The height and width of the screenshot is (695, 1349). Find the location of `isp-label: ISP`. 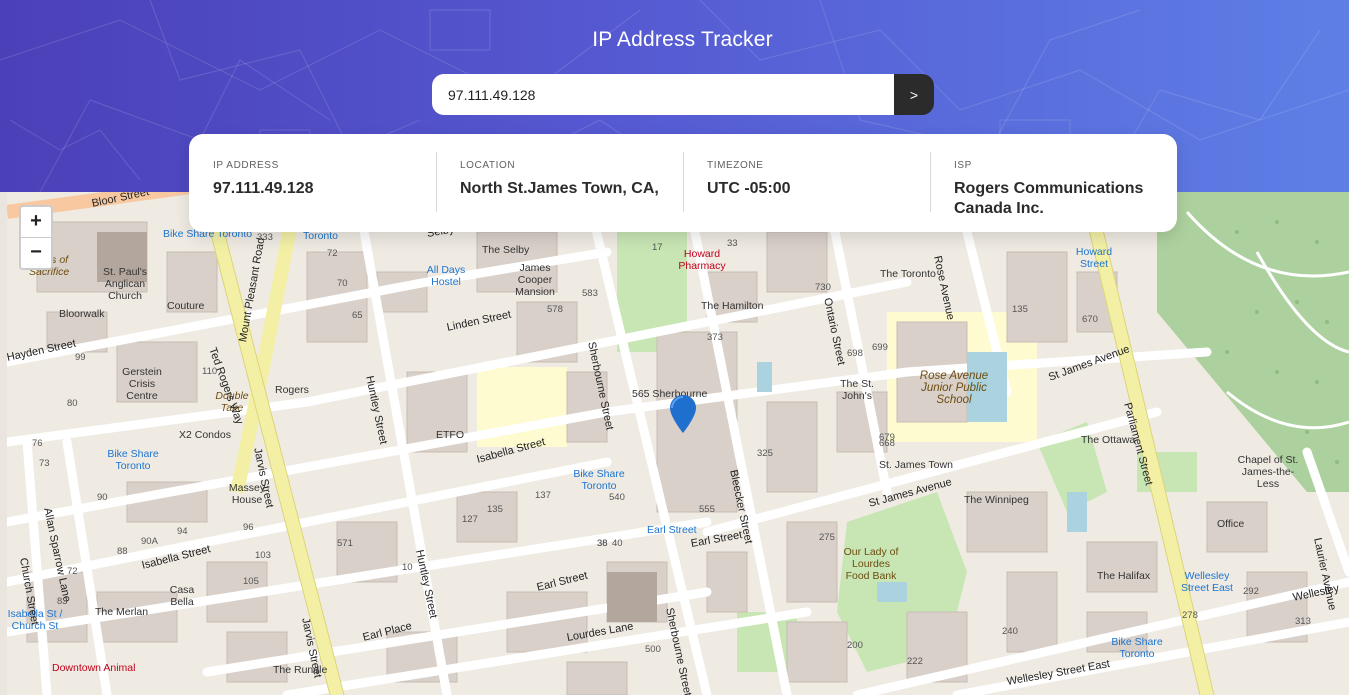

isp-label: ISP is located at coordinates (963, 165).